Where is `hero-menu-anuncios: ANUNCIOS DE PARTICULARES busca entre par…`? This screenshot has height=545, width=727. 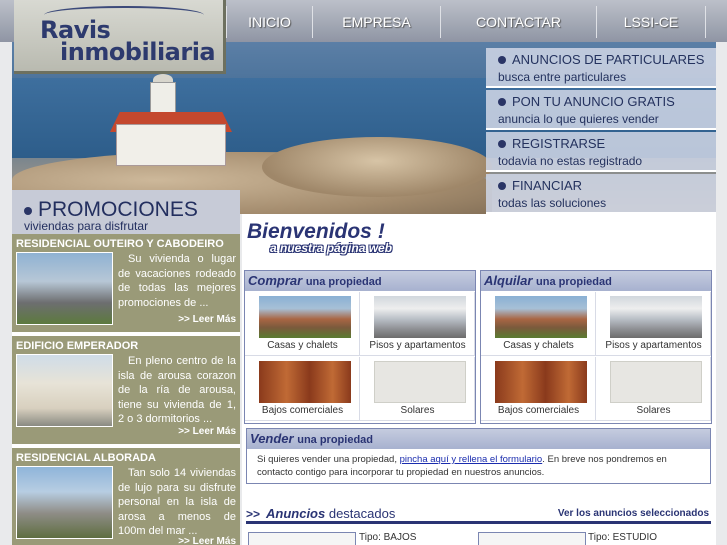 hero-menu-anuncios: ANUNCIOS DE PARTICULARES busca entre par… is located at coordinates (601, 68).